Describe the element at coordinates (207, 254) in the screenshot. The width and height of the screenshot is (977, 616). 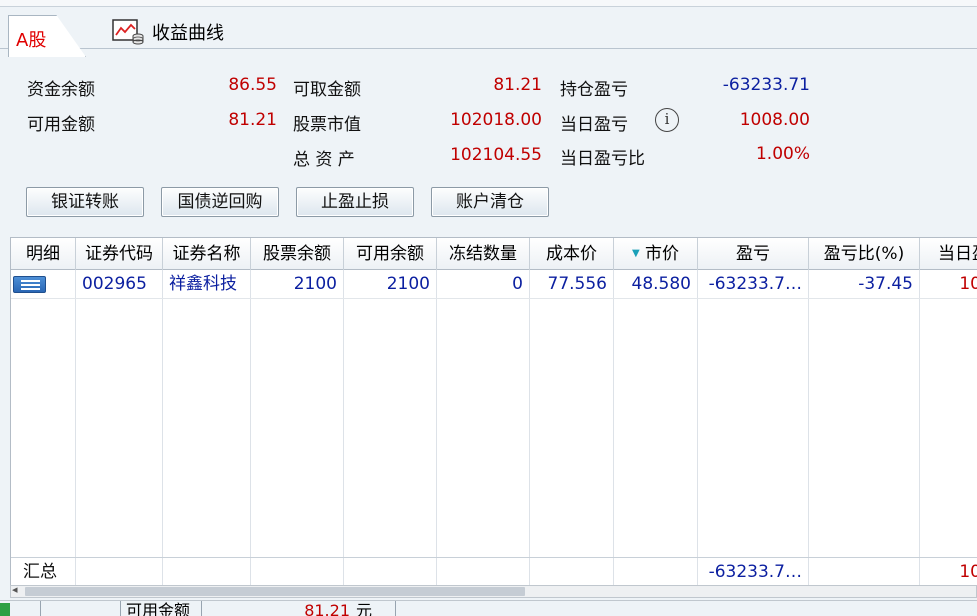
I see `col-header-name: 证券名称` at that location.